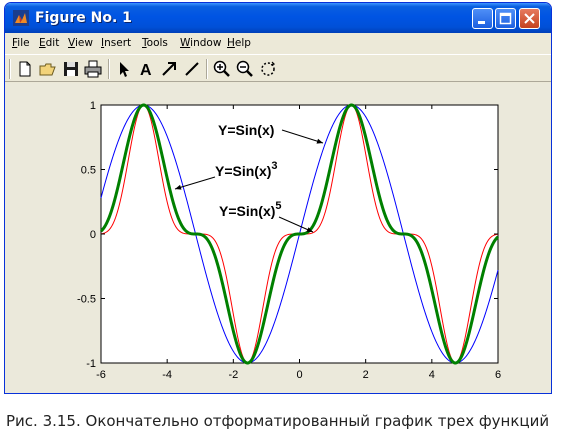 The height and width of the screenshot is (444, 576). I want to click on zoom-in-icon, so click(222, 69).